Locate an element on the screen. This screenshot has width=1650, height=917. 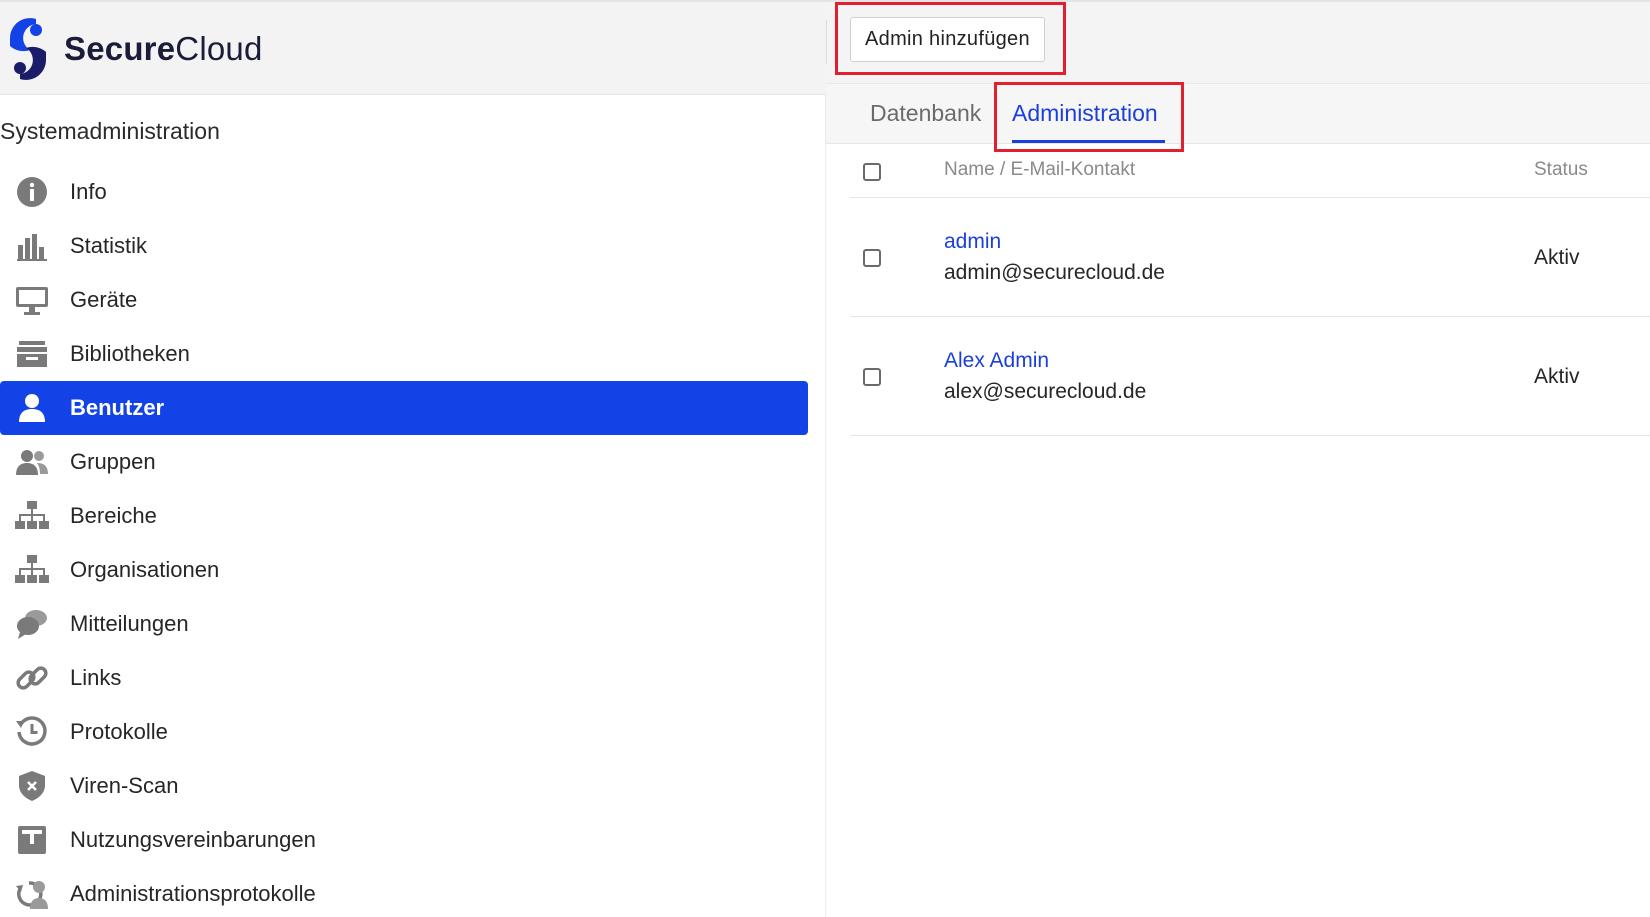
tab-datenbank: Datenbank is located at coordinates (925, 113).